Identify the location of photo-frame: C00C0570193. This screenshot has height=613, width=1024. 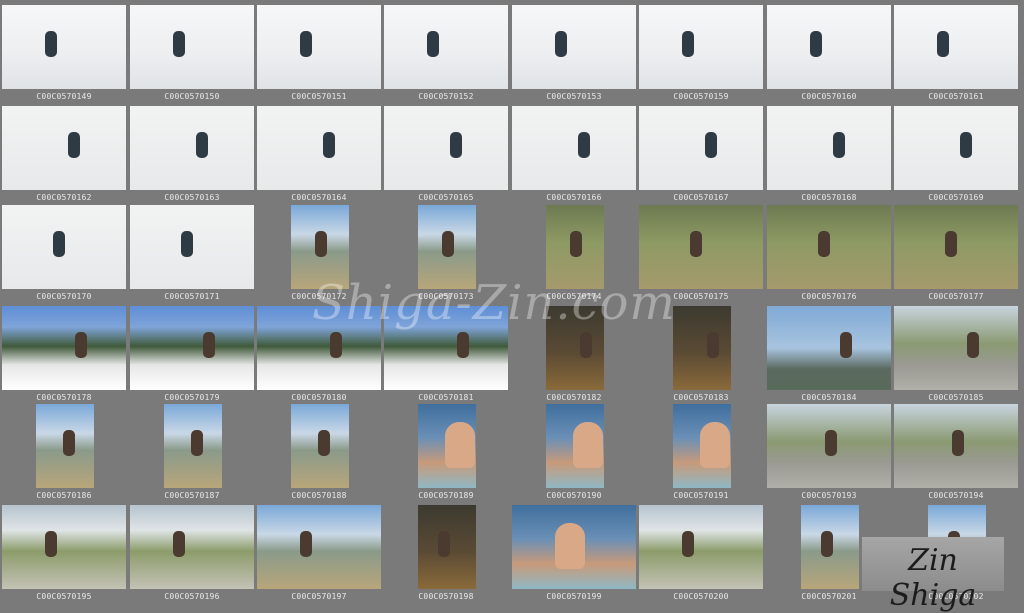
(829, 454).